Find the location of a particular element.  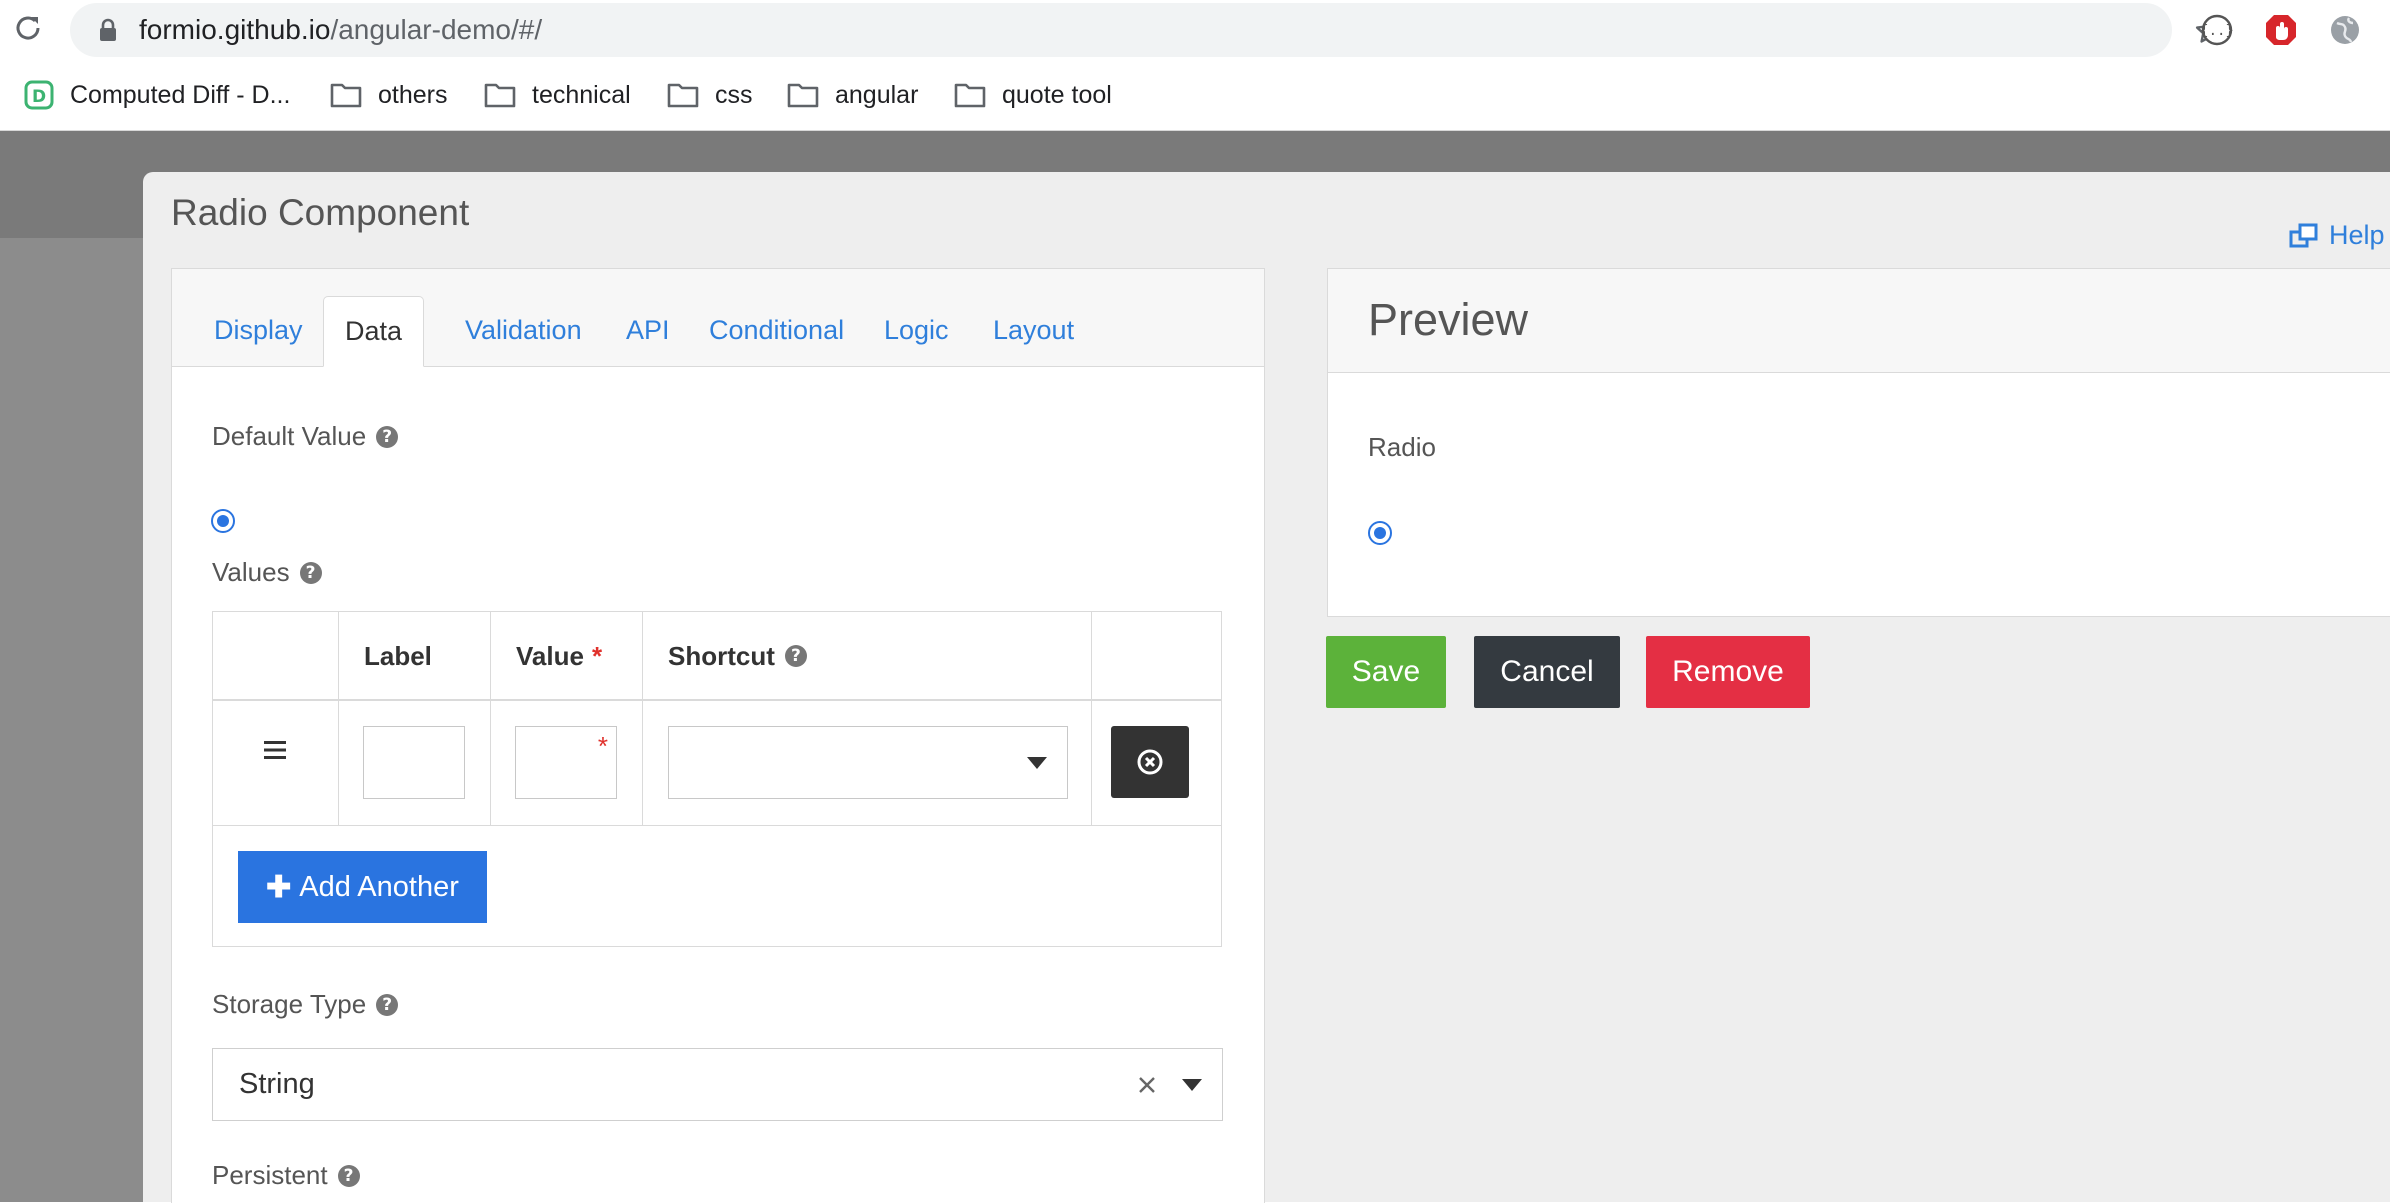

storage-type-label: Storage Type ? is located at coordinates (305, 1004).